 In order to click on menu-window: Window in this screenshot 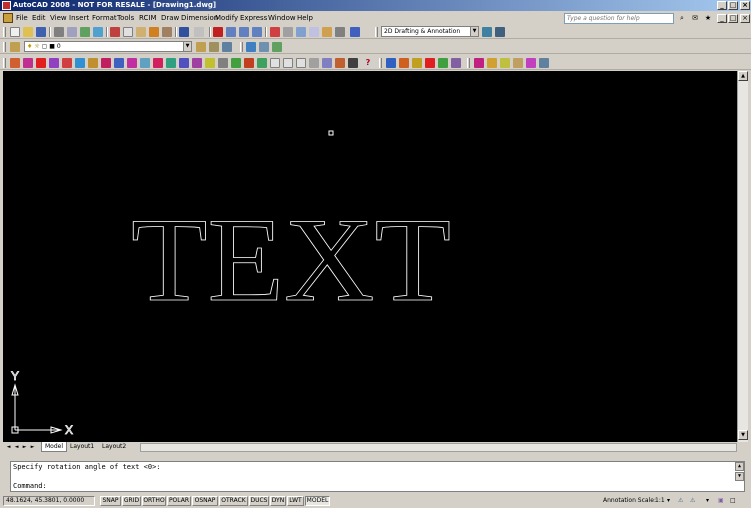, I will do `click(282, 18)`.